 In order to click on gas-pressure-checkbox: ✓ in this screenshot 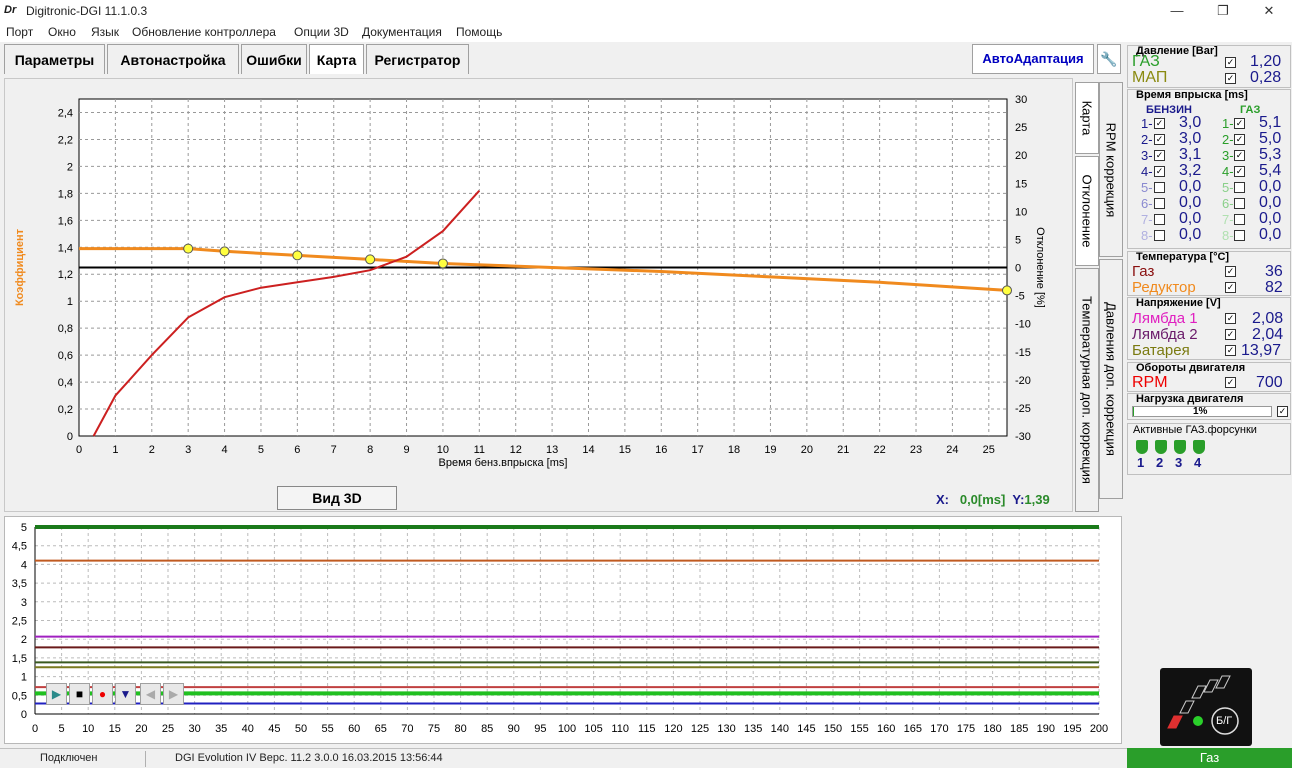, I will do `click(1230, 62)`.